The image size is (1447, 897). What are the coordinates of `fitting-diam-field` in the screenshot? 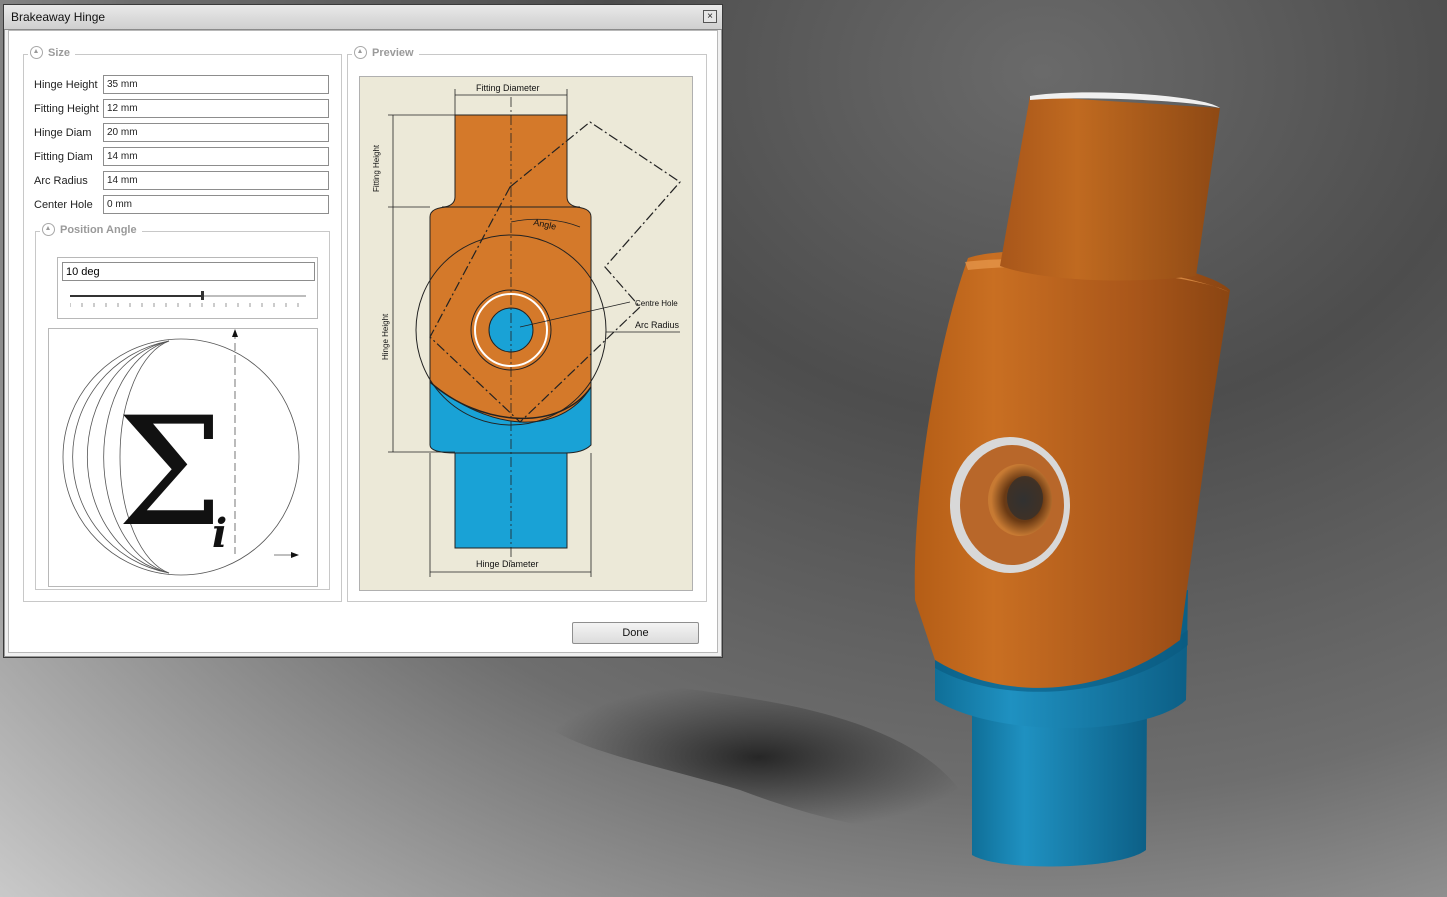 It's located at (216, 156).